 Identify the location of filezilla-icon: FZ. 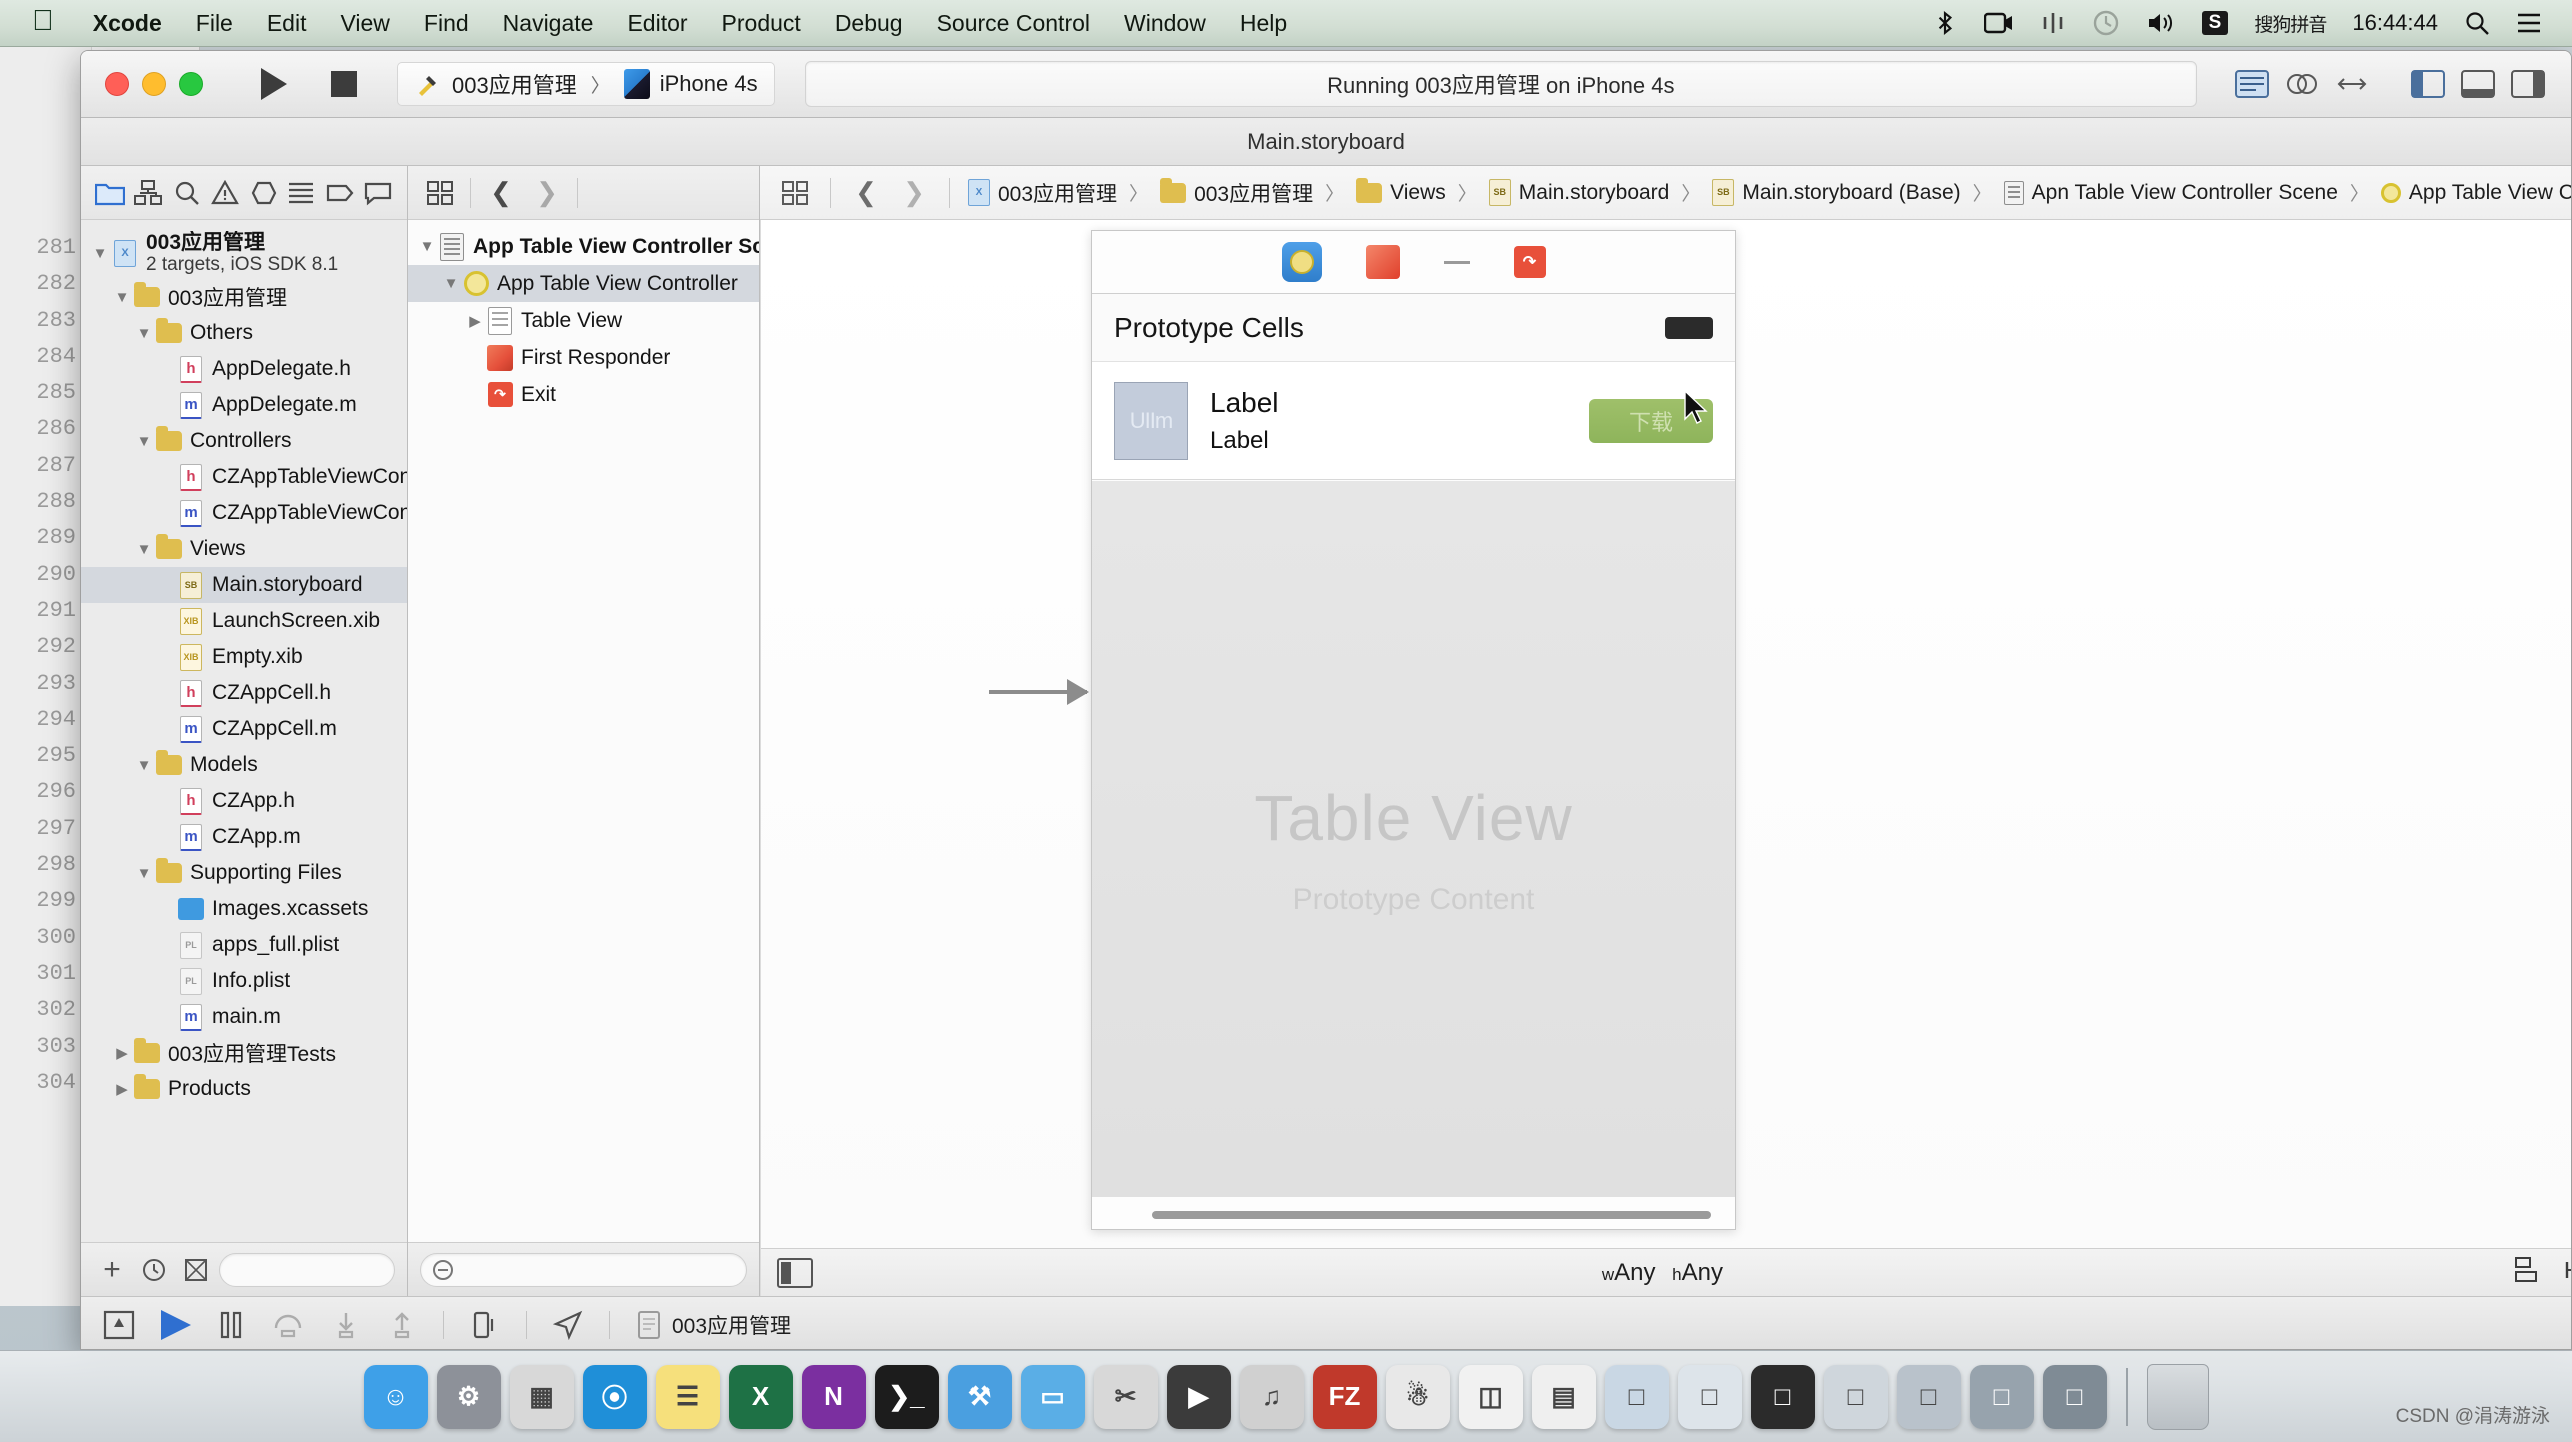
(1344, 1396).